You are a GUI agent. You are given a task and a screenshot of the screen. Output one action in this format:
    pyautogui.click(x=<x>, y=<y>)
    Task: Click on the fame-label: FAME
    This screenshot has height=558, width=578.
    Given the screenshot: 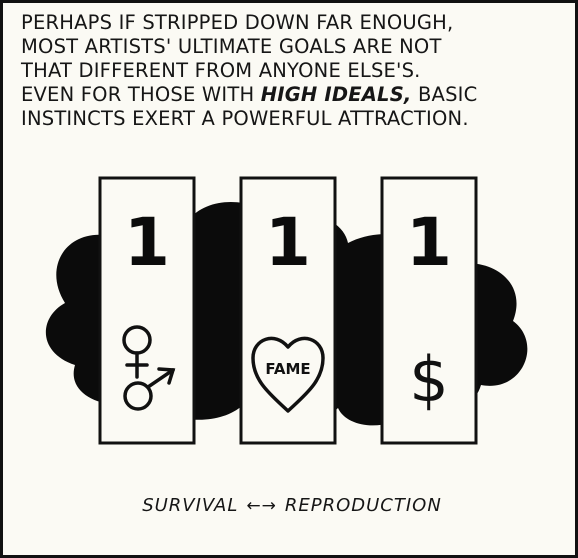 What is the action you would take?
    pyautogui.click(x=287, y=369)
    